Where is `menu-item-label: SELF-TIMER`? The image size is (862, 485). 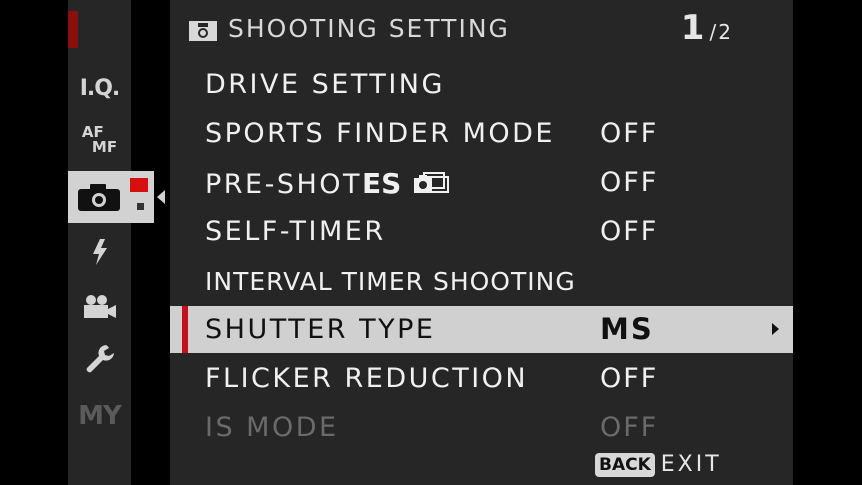
menu-item-label: SELF-TIMER is located at coordinates (295, 231).